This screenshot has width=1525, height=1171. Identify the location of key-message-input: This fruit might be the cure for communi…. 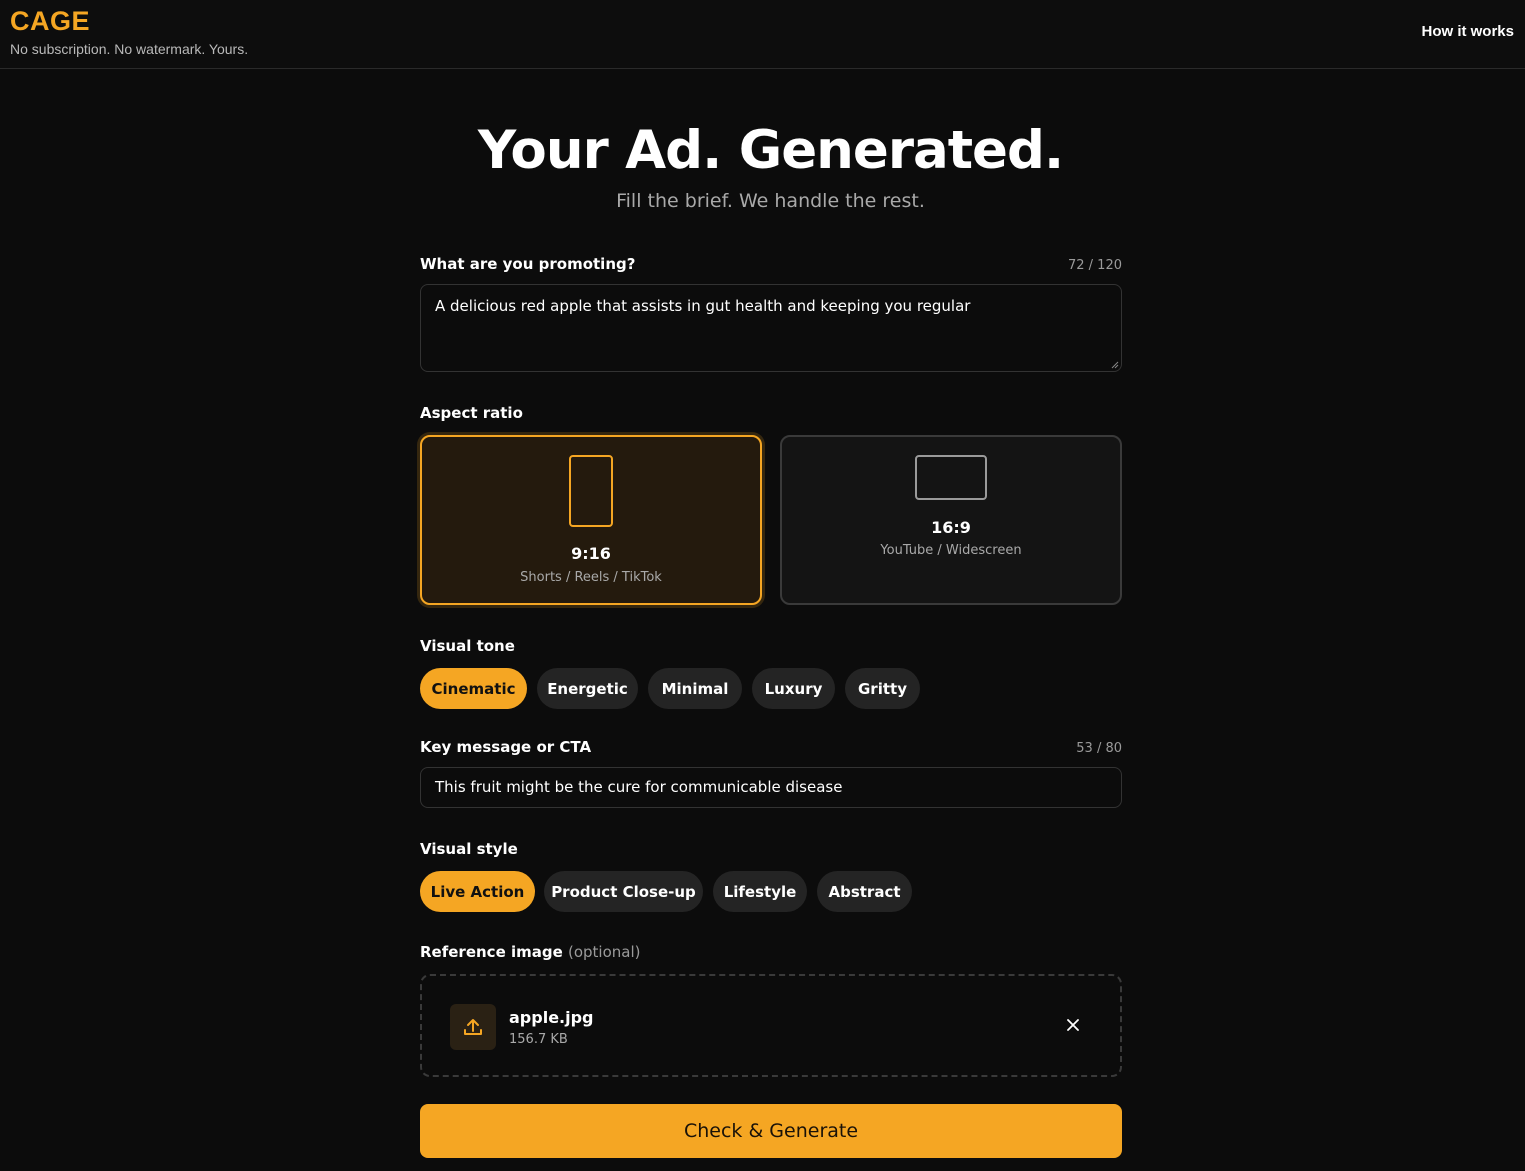
(771, 787).